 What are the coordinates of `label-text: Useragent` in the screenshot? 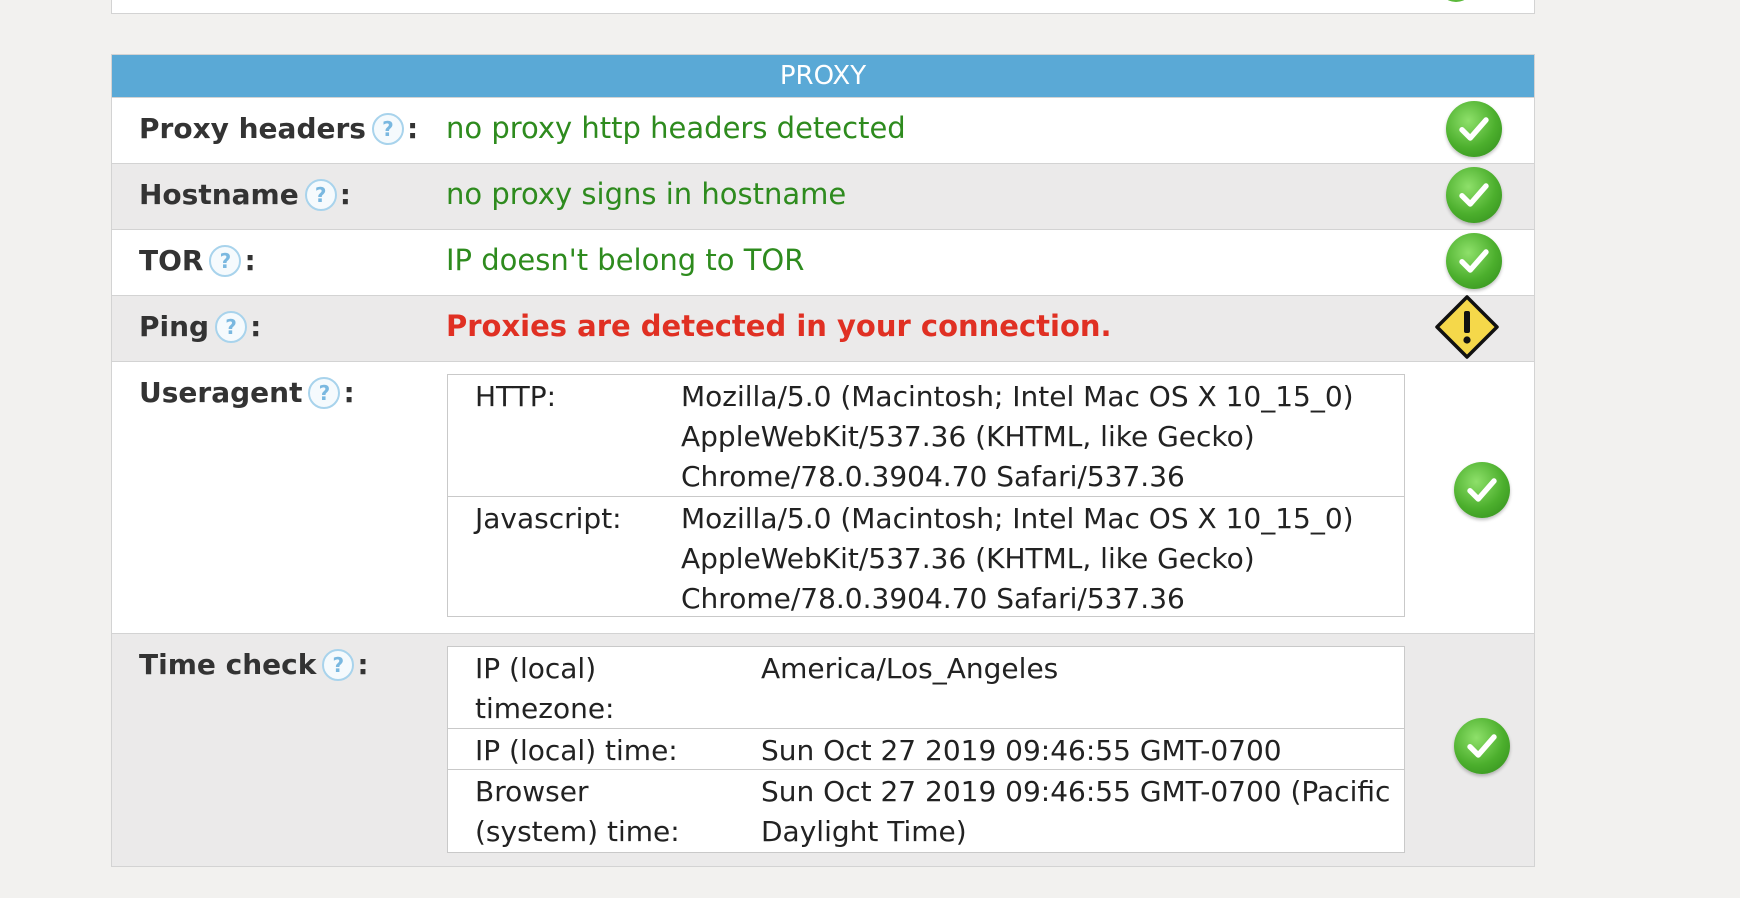 It's located at (221, 392).